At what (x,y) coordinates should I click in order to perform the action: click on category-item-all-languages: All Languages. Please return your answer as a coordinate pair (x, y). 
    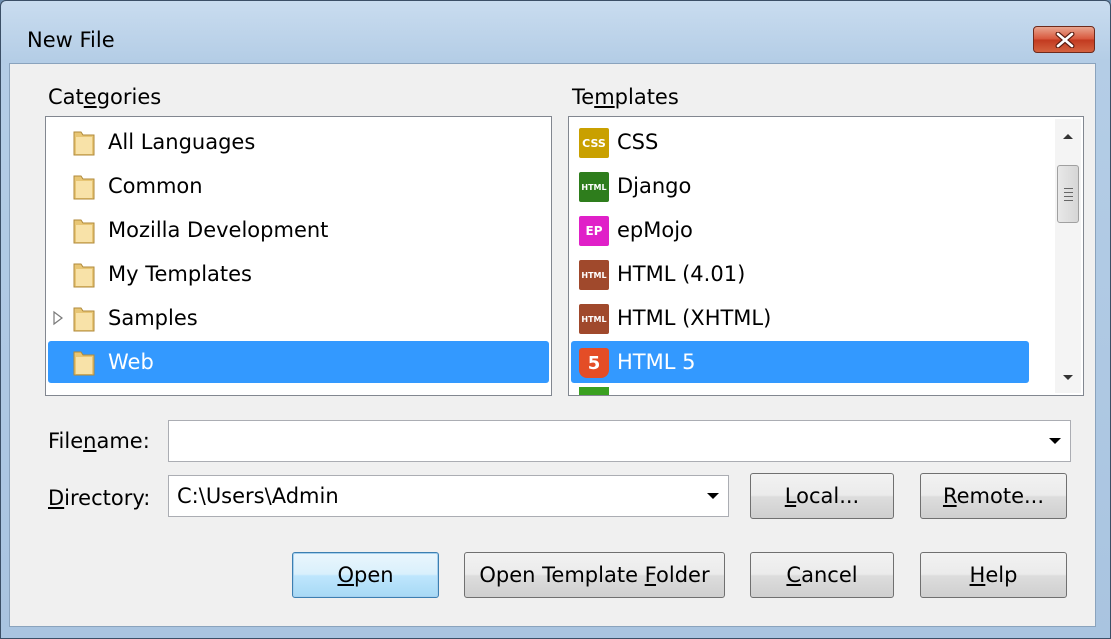
    Looking at the image, I should click on (298, 142).